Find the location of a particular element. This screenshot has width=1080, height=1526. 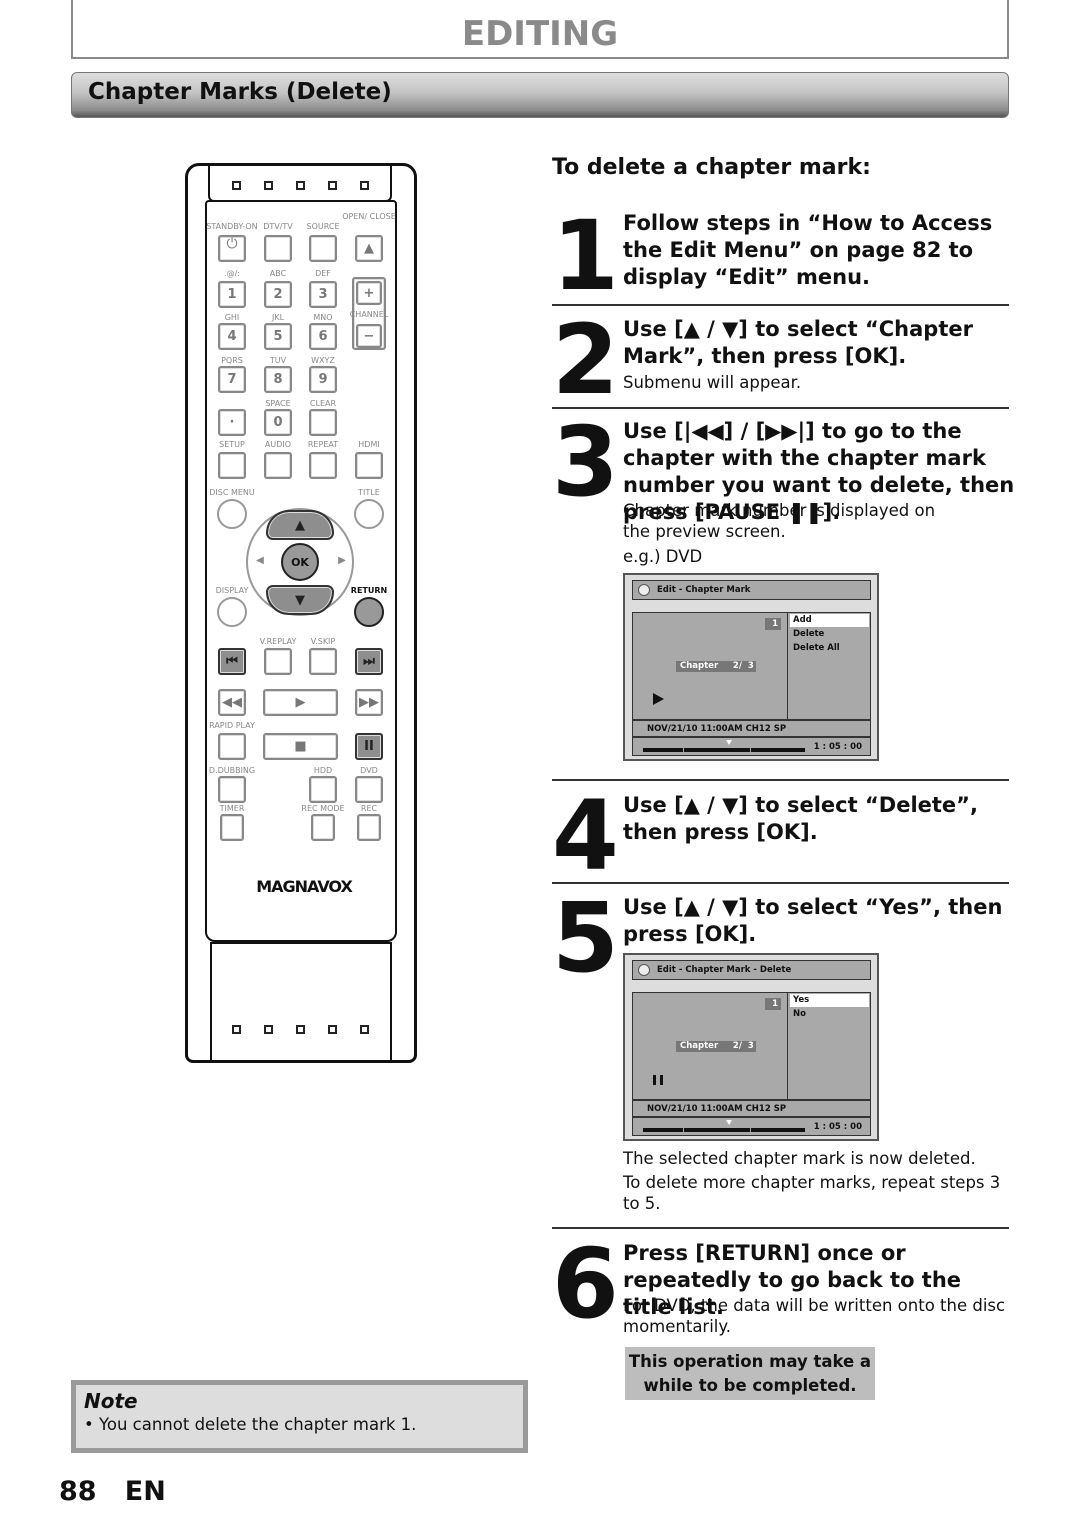

rapid-play-button is located at coordinates (232, 746).